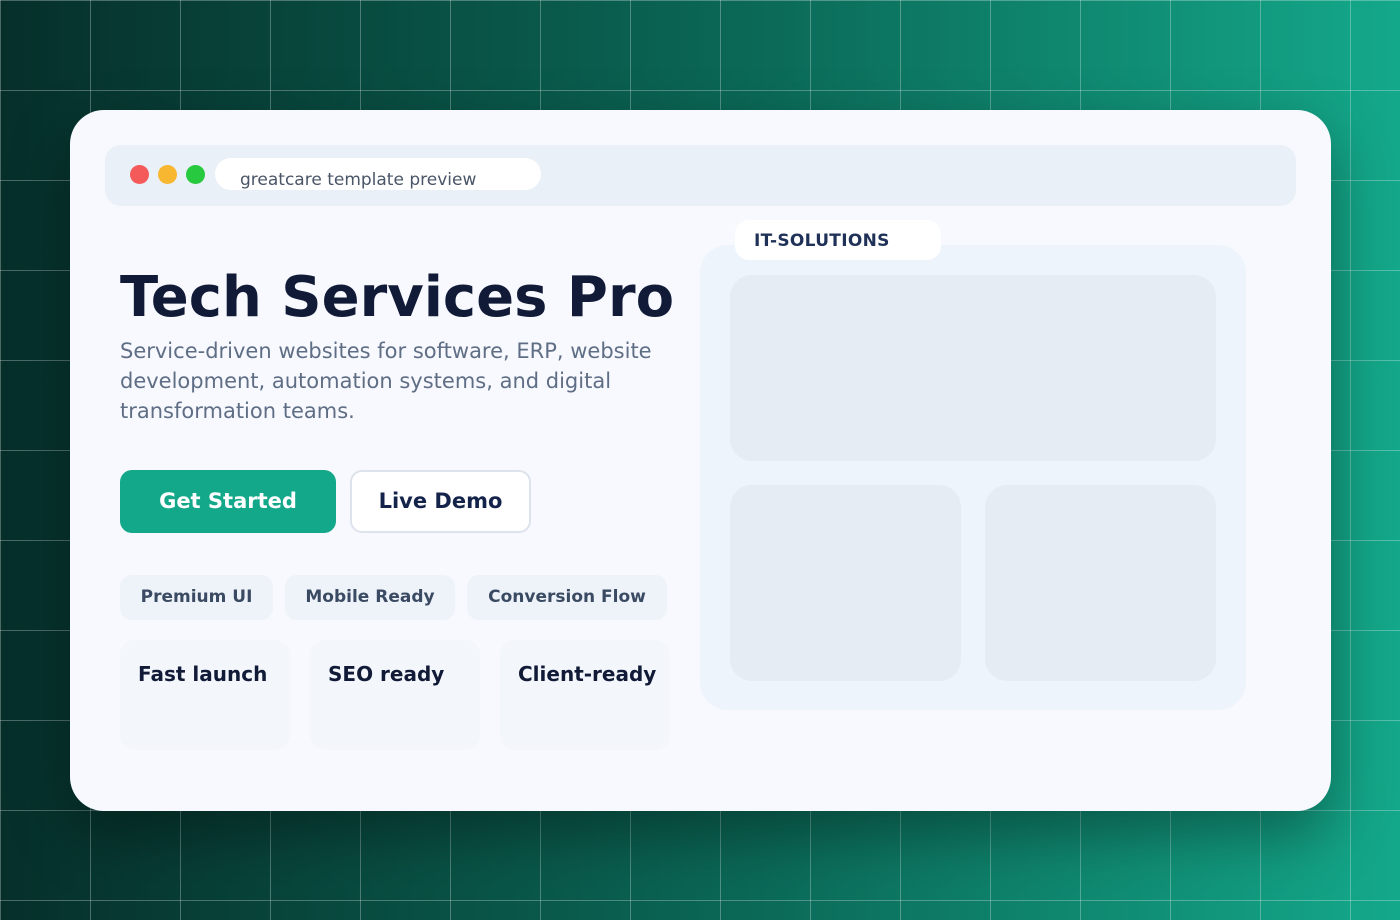  I want to click on hero-title: Tech Services Pro, so click(397, 297).